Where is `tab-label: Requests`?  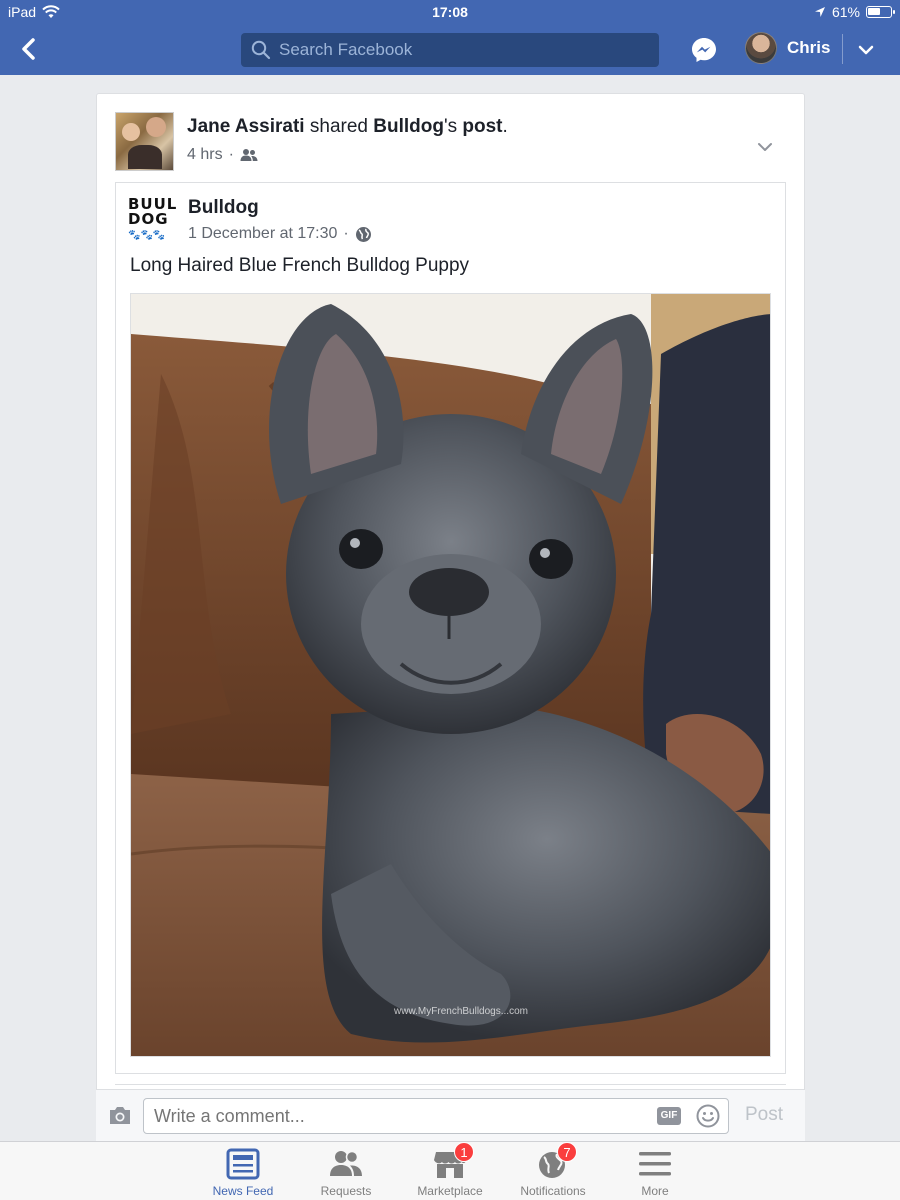 tab-label: Requests is located at coordinates (346, 1191).